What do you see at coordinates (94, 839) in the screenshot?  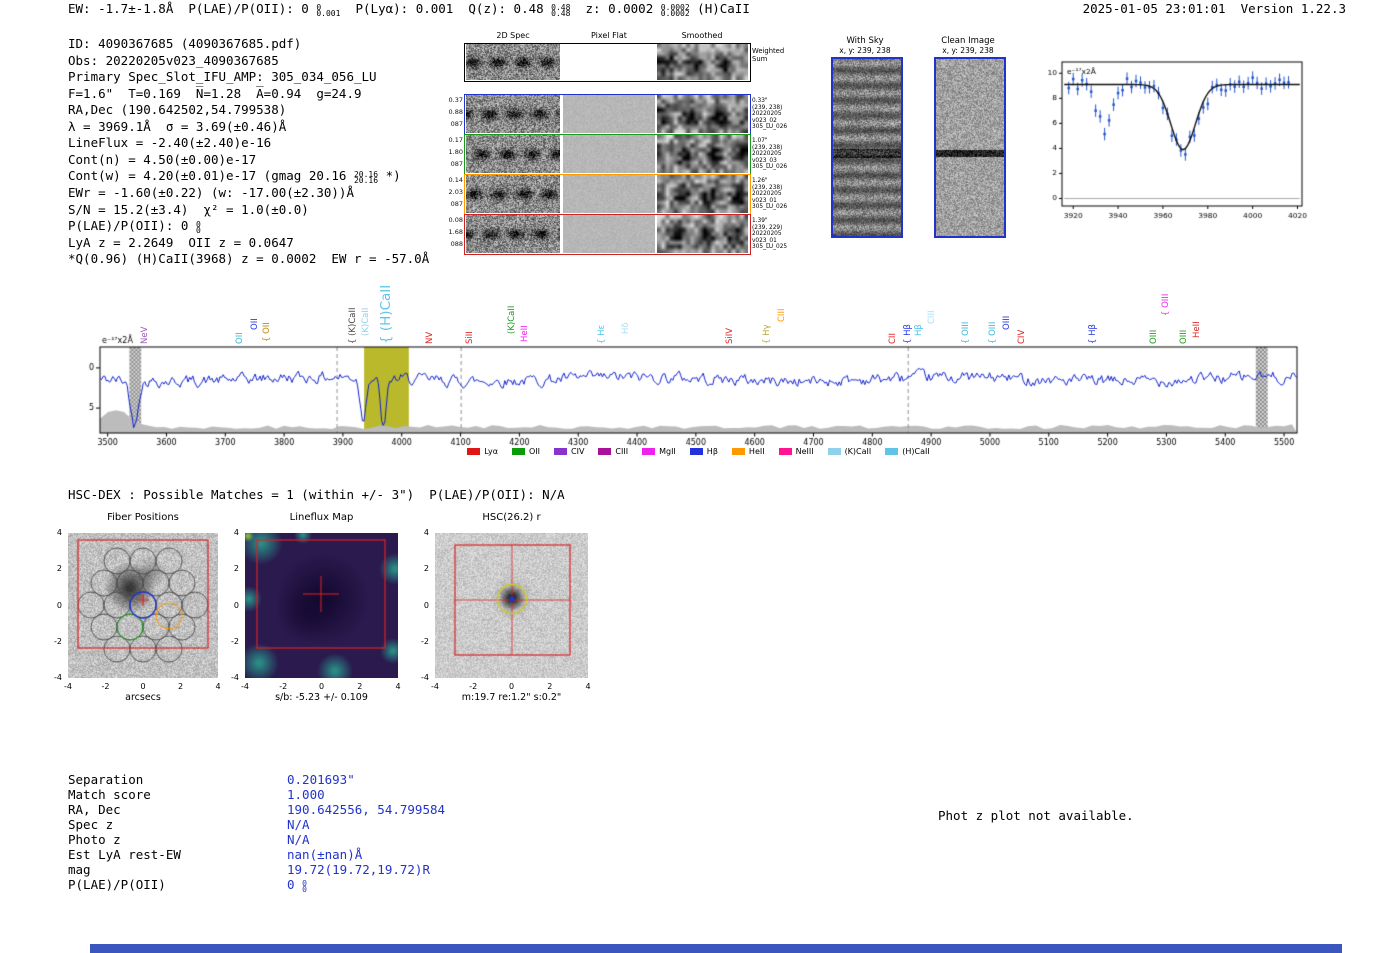 I see `match-row-label: Photo z` at bounding box center [94, 839].